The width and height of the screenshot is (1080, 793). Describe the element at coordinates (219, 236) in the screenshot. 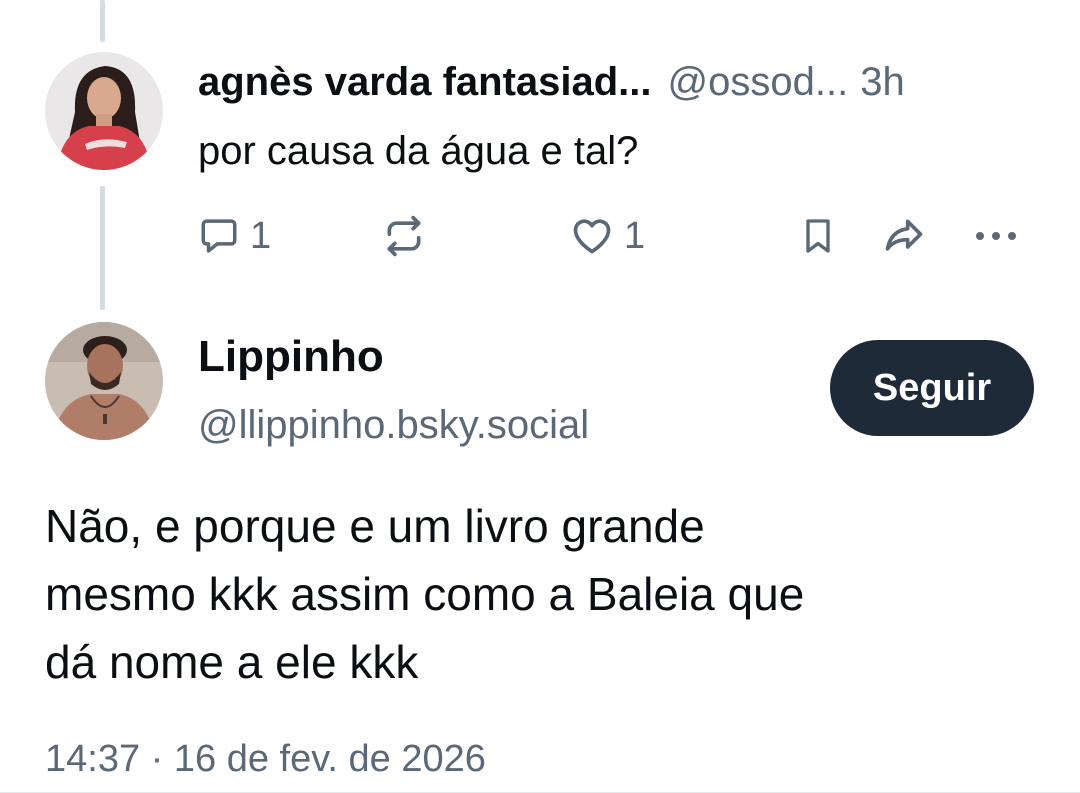

I see `reply-icon` at that location.